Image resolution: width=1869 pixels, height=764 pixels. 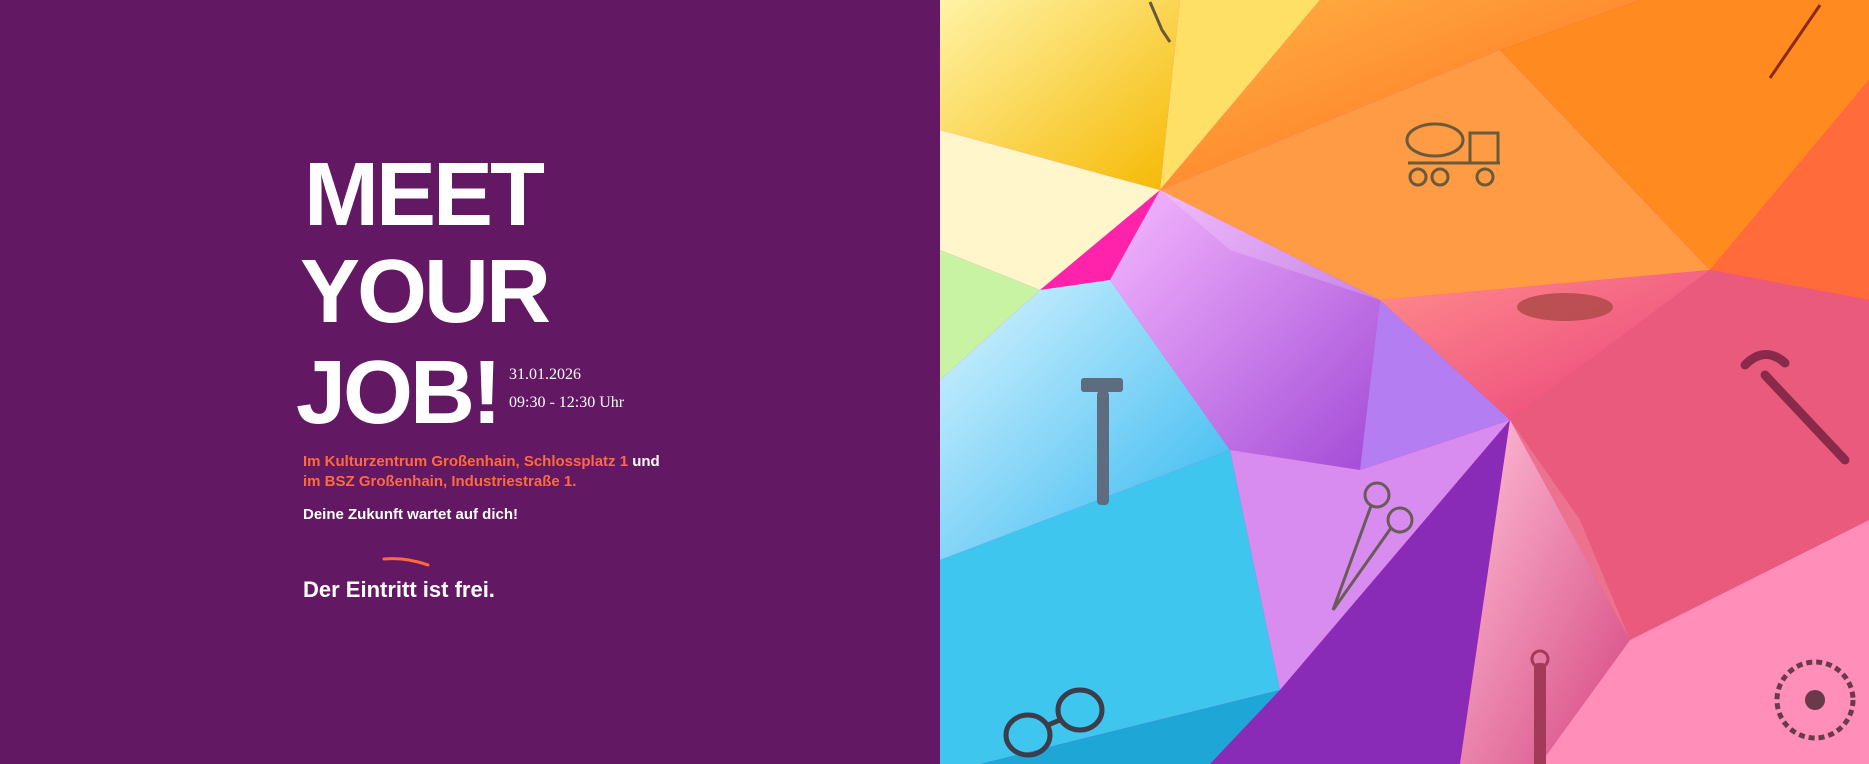 What do you see at coordinates (567, 402) in the screenshot?
I see `event-time: 09:30 - 12:30 Uhr` at bounding box center [567, 402].